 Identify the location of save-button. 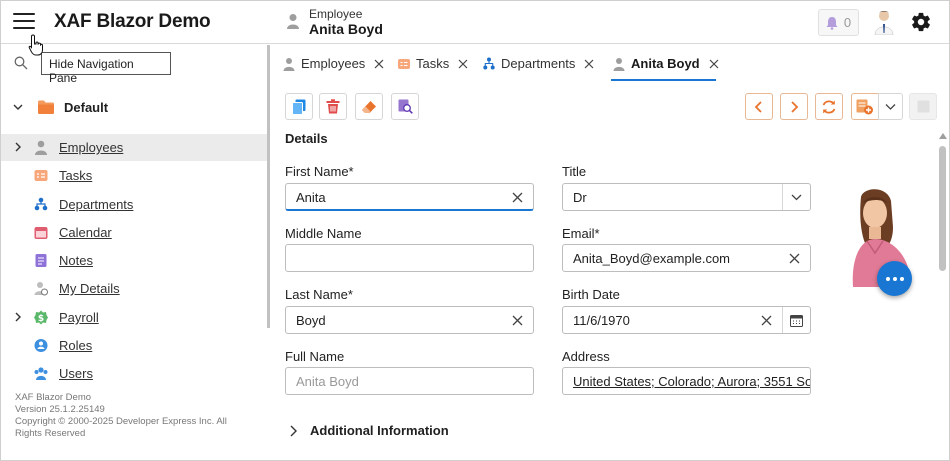
(923, 106).